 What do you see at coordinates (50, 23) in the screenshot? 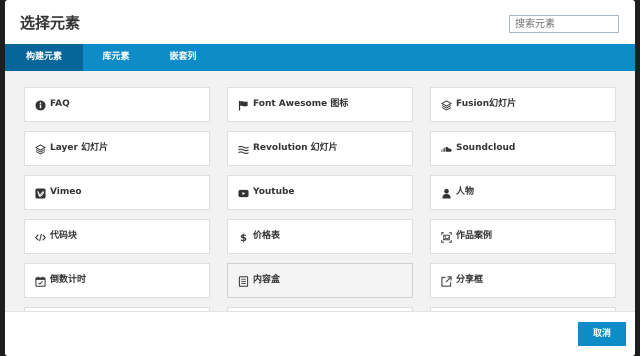
I see `dialog-title: 选择元素` at bounding box center [50, 23].